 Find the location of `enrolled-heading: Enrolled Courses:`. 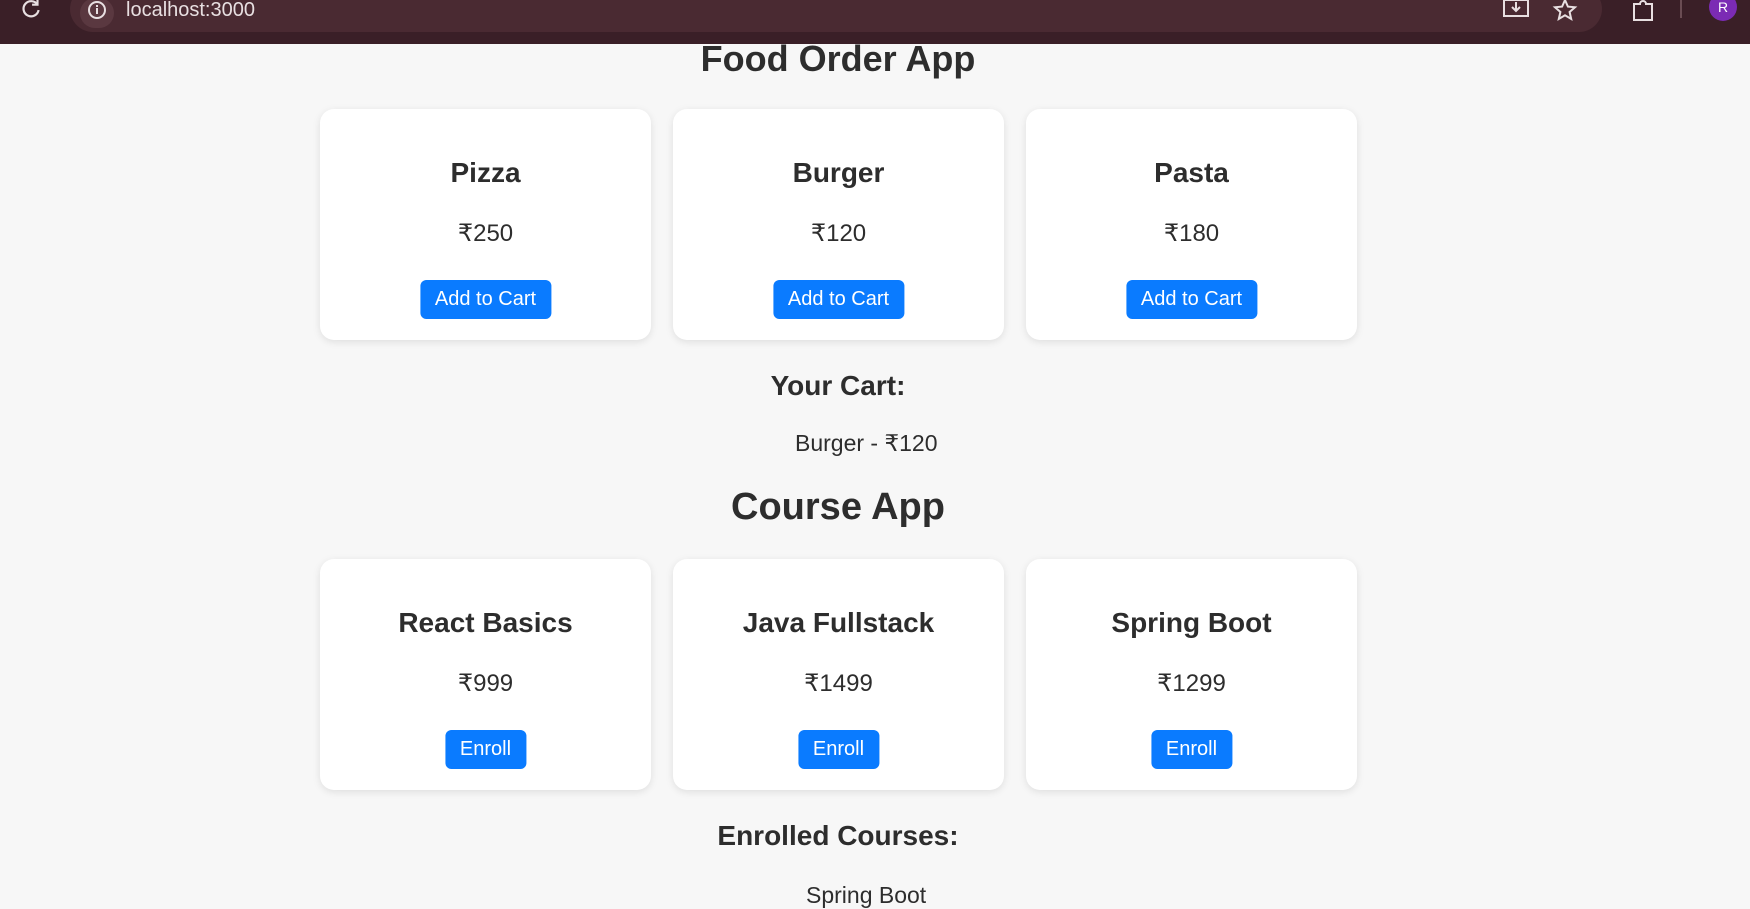

enrolled-heading: Enrolled Courses: is located at coordinates (838, 835).